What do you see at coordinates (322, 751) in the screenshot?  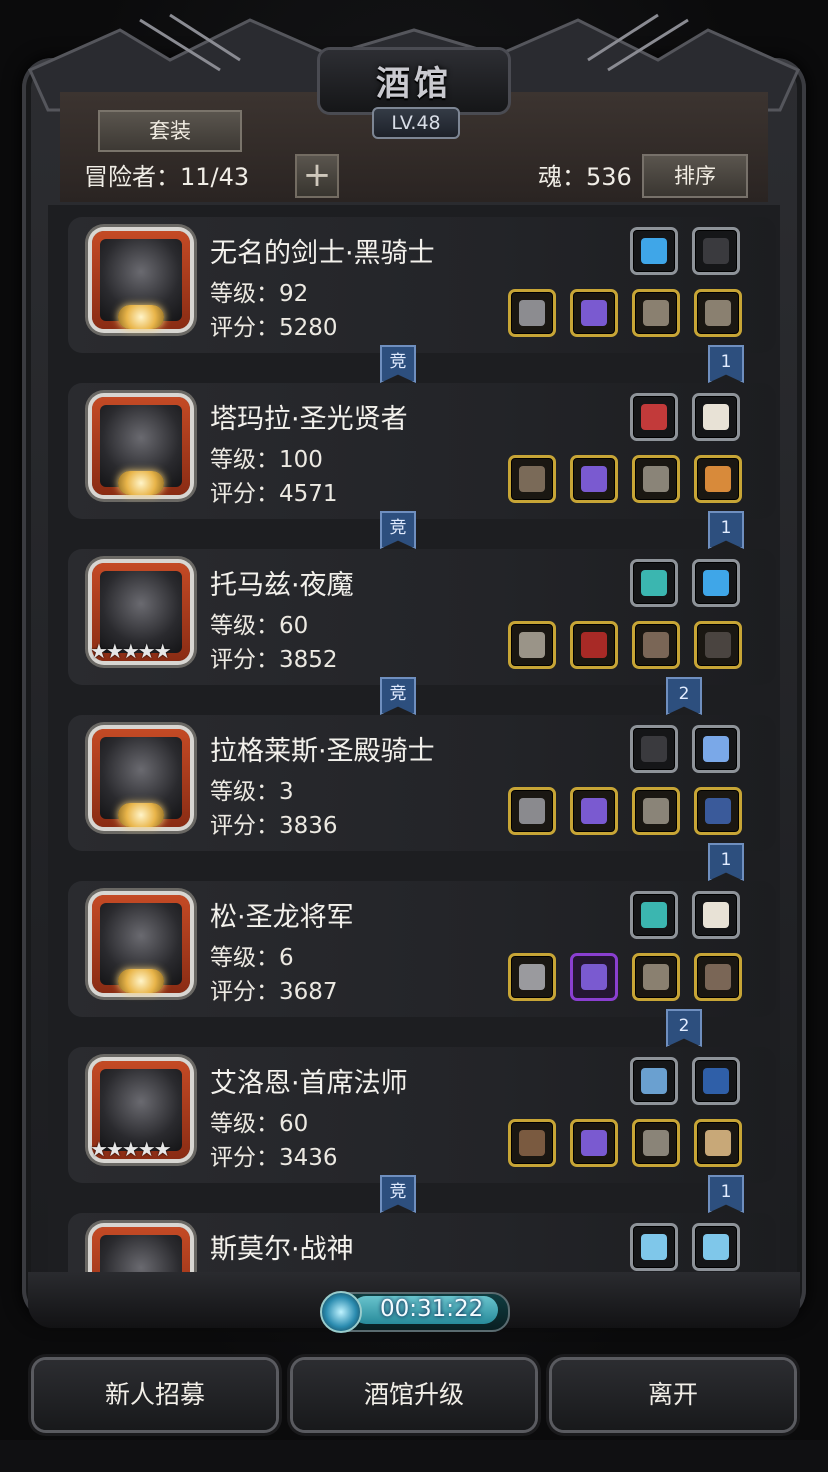 I see `hero-name: 拉格莱斯·圣殿骑士` at bounding box center [322, 751].